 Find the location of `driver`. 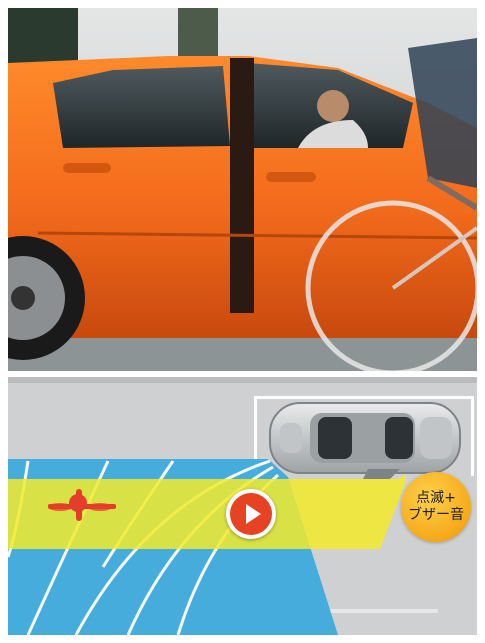

driver is located at coordinates (333, 106).